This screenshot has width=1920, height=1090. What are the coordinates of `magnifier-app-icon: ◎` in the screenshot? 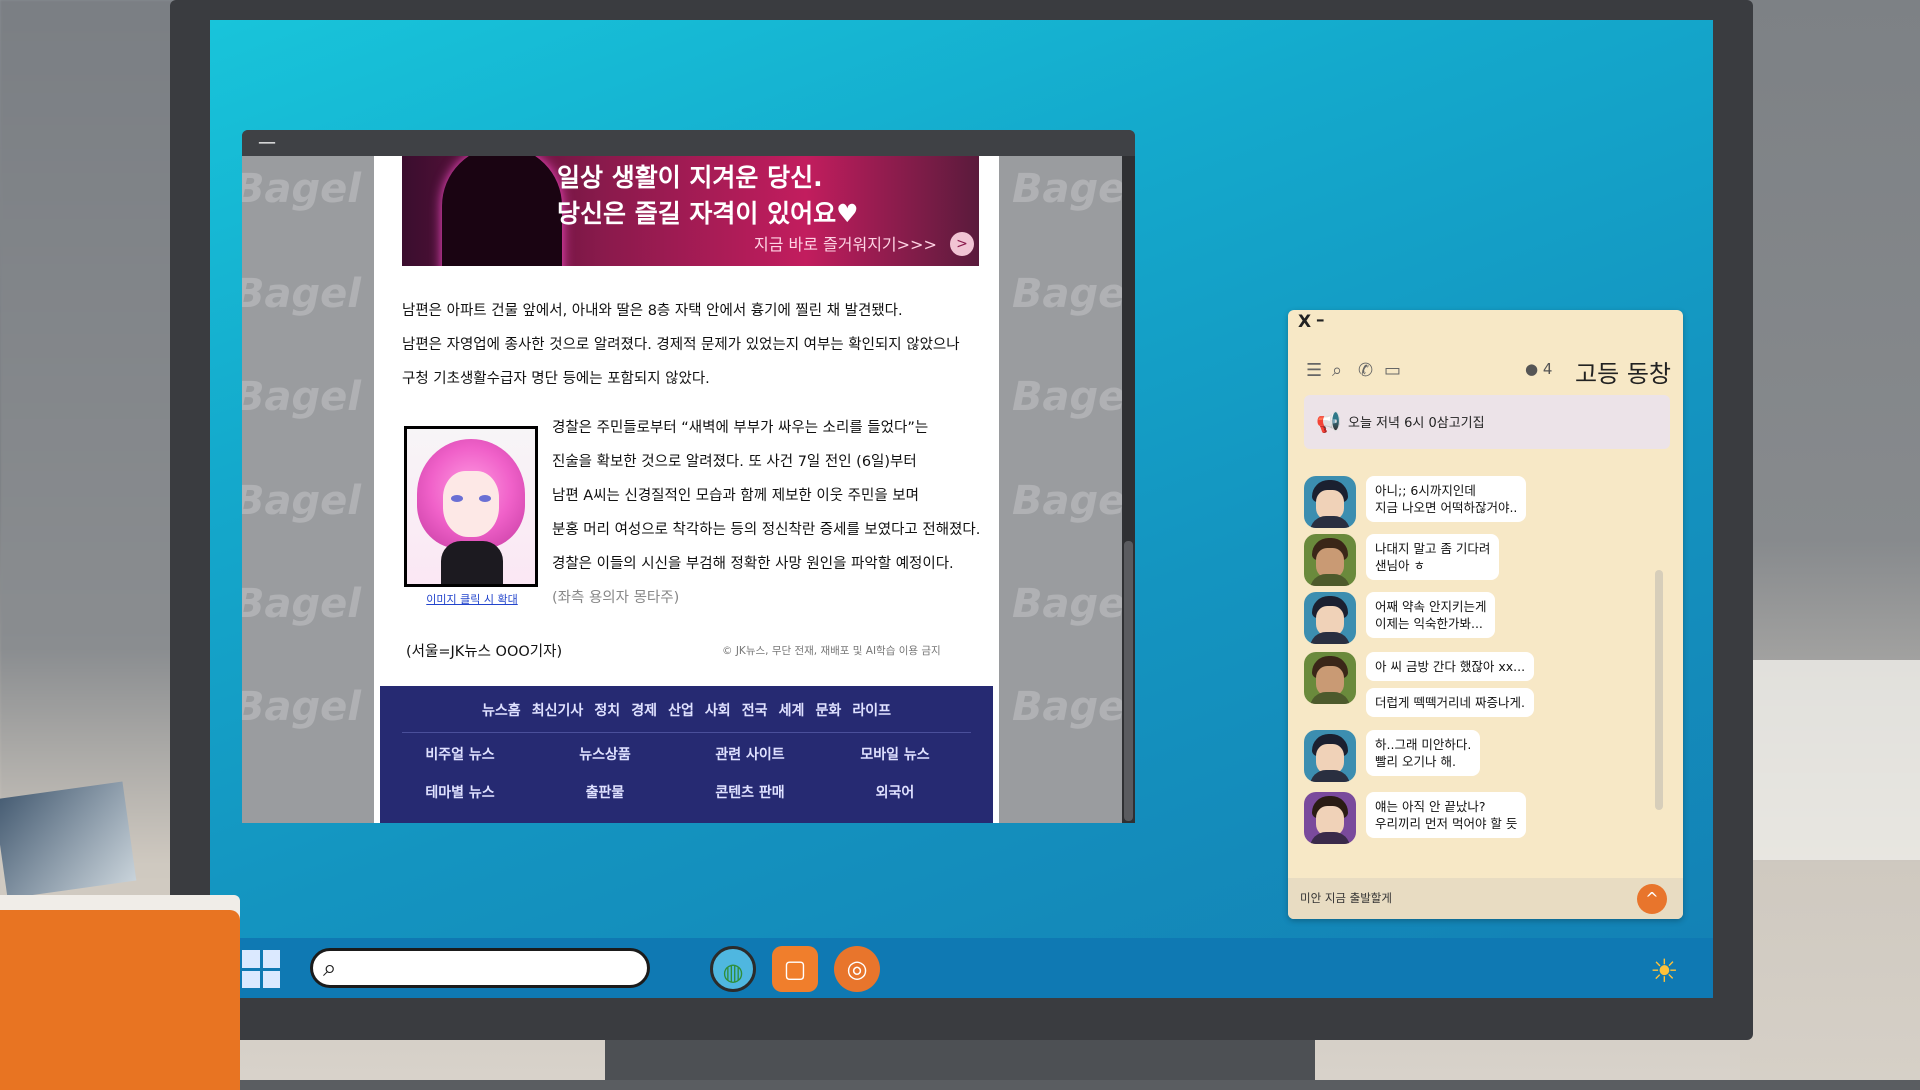 It's located at (857, 969).